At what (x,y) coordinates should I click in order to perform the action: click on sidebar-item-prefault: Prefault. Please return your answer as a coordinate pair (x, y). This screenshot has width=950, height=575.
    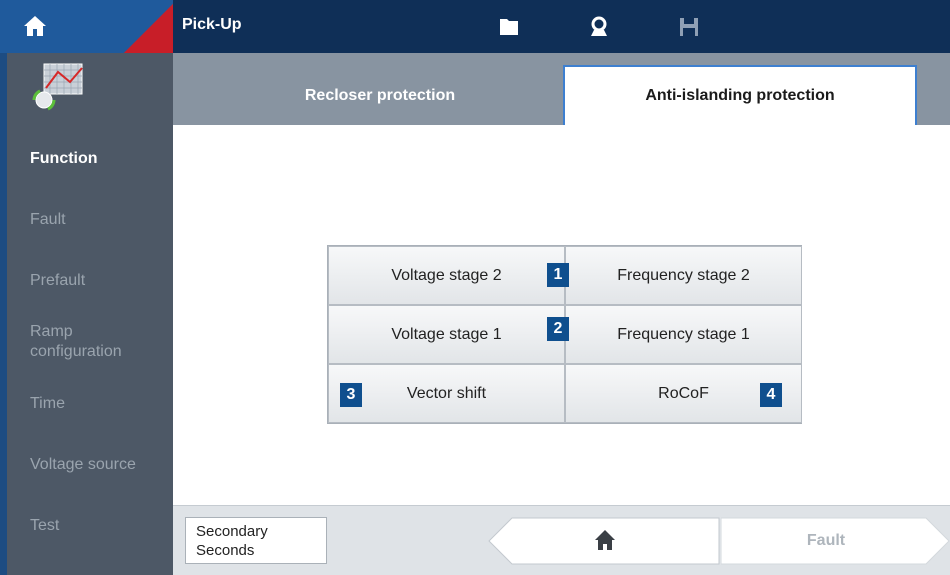
    Looking at the image, I should click on (57, 281).